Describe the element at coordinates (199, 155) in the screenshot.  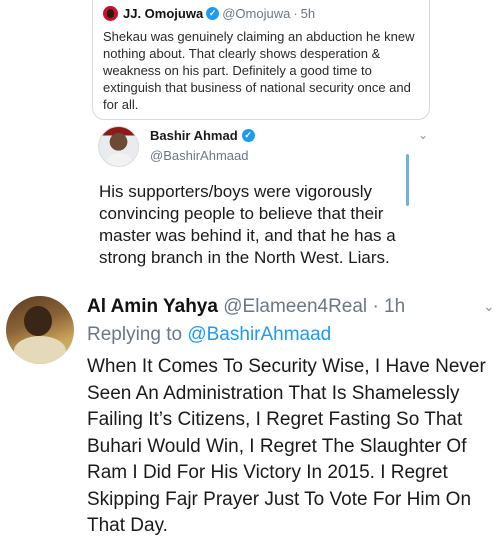
I see `bashir-author-handle: @BashirAhmaad` at that location.